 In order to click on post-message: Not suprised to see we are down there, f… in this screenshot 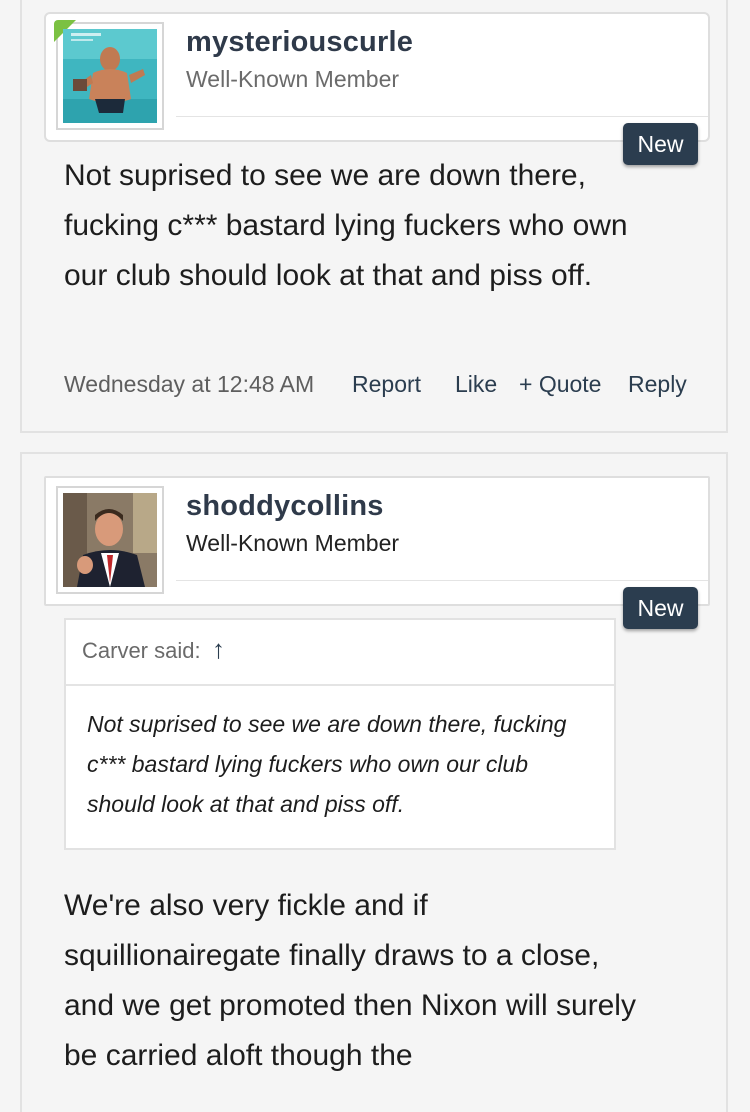, I will do `click(346, 225)`.